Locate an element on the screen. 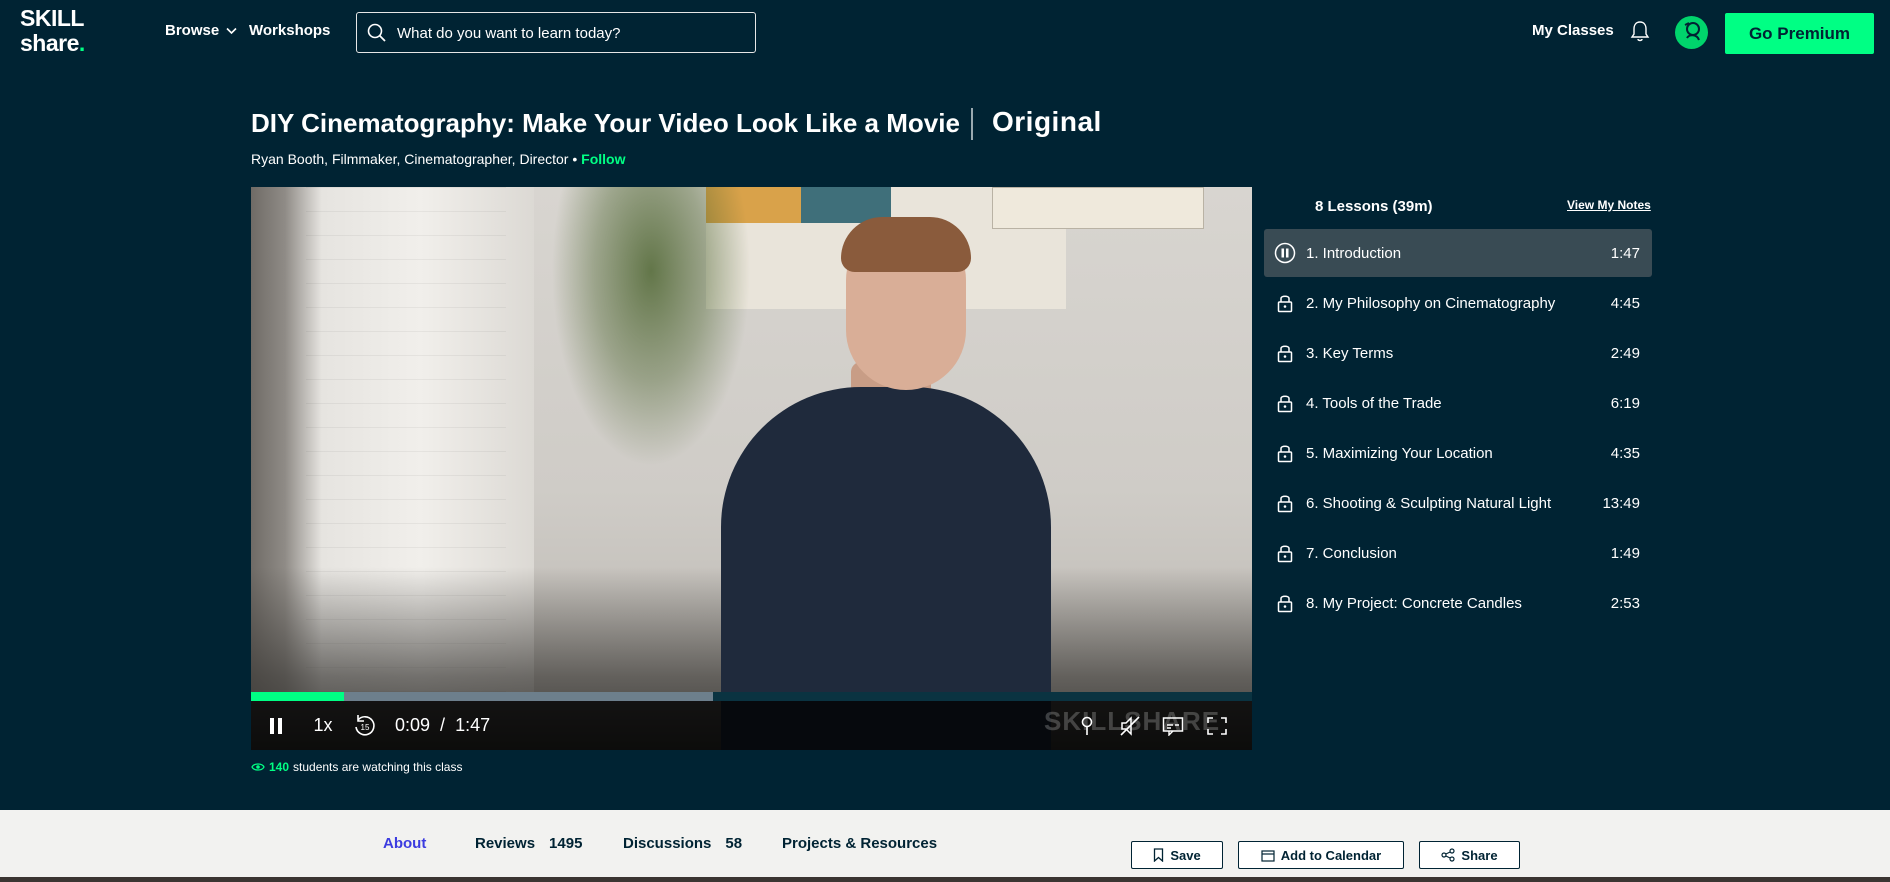 The height and width of the screenshot is (882, 1890). lesson-item: 1. Introduction 1:47 is located at coordinates (1458, 253).